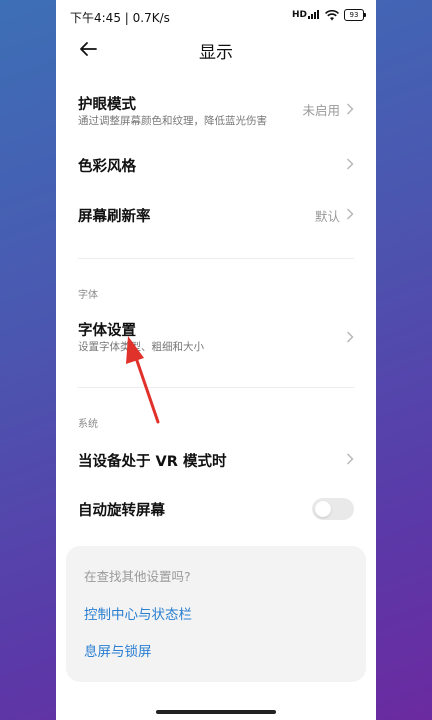 The image size is (432, 720). What do you see at coordinates (88, 424) in the screenshot?
I see `section-label-system: 系统` at bounding box center [88, 424].